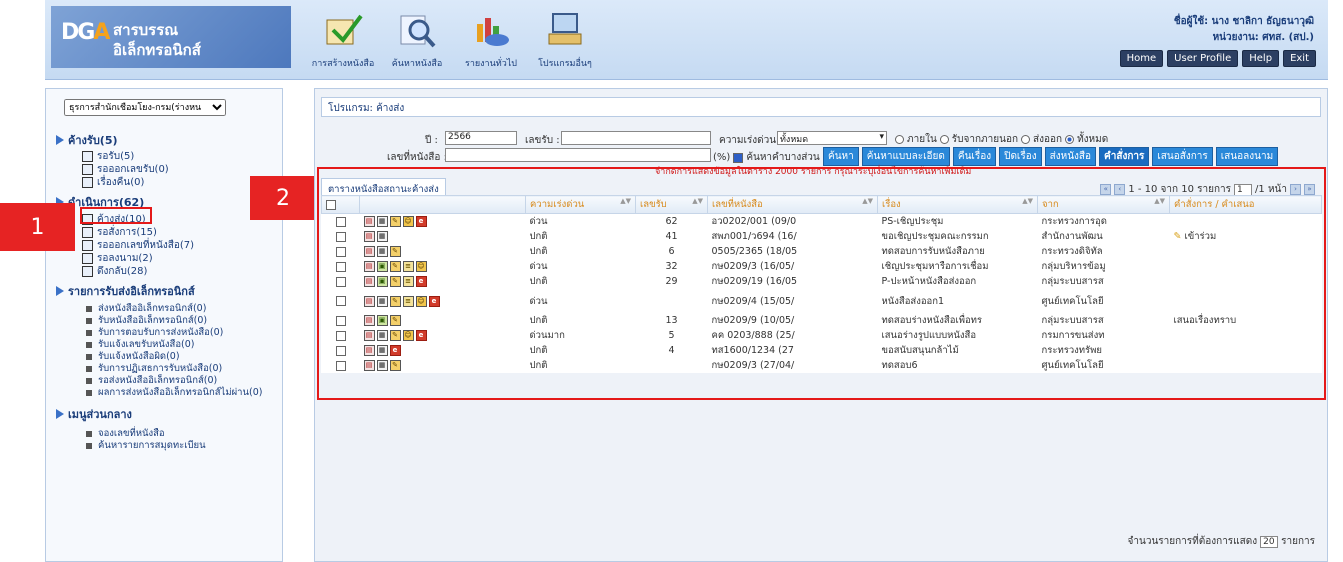  I want to click on highlight-pending-send, so click(116, 215).